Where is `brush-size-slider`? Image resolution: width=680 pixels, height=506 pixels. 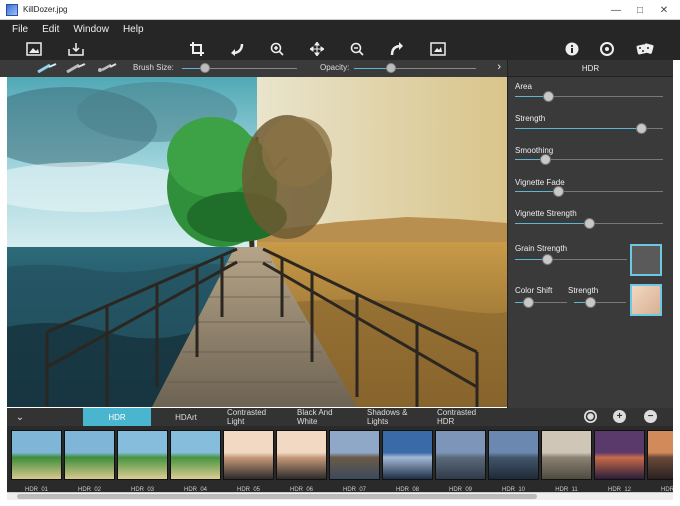 brush-size-slider is located at coordinates (239, 68).